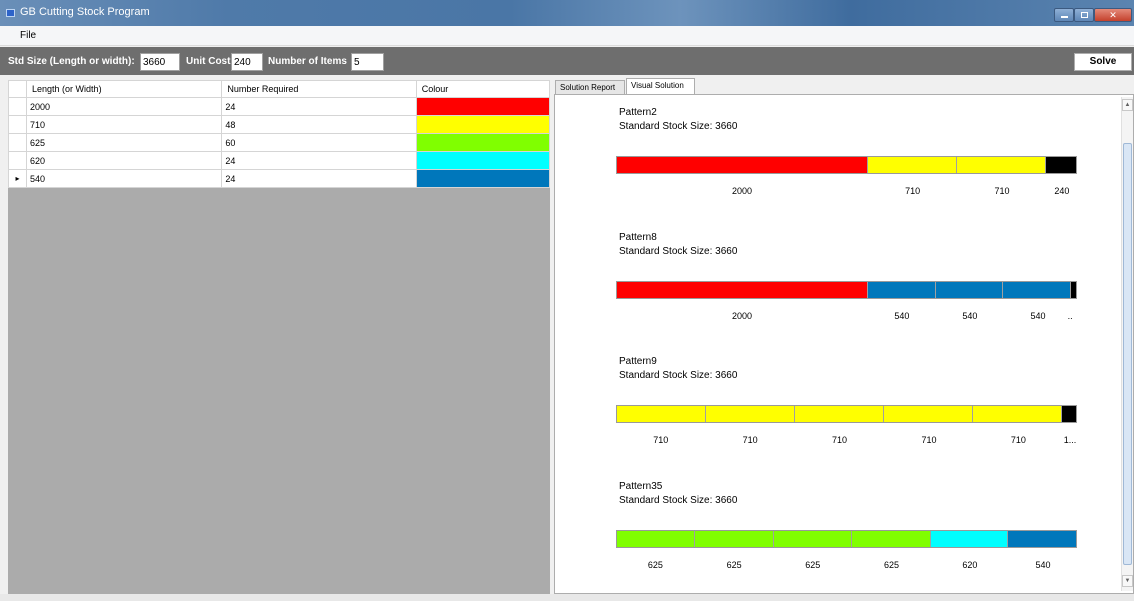  Describe the element at coordinates (367, 62) in the screenshot. I see `number-of-items-input` at that location.